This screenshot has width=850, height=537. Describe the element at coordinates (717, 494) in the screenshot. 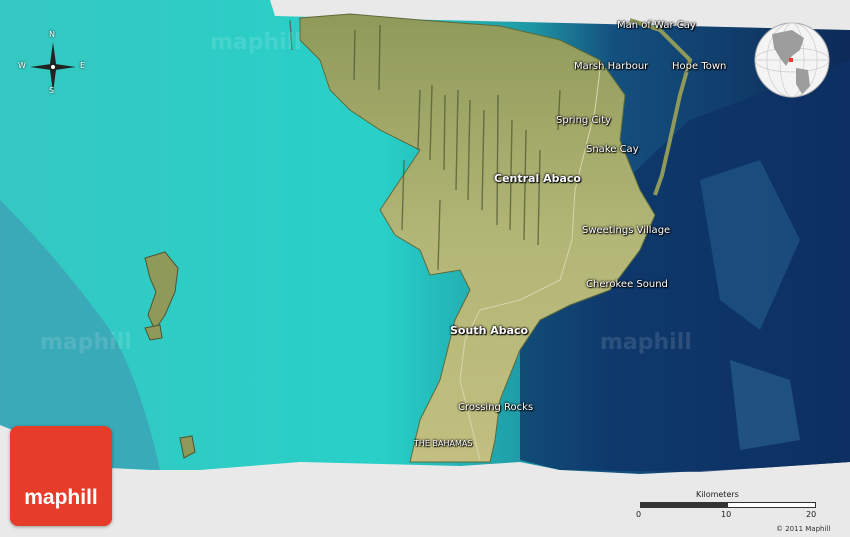

I see `scale-title: Kilometers` at that location.